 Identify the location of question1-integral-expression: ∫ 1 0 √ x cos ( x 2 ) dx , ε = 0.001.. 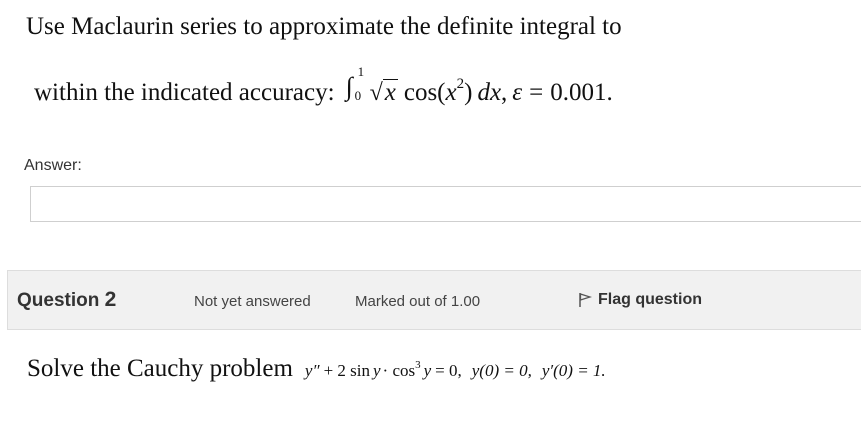
(479, 85).